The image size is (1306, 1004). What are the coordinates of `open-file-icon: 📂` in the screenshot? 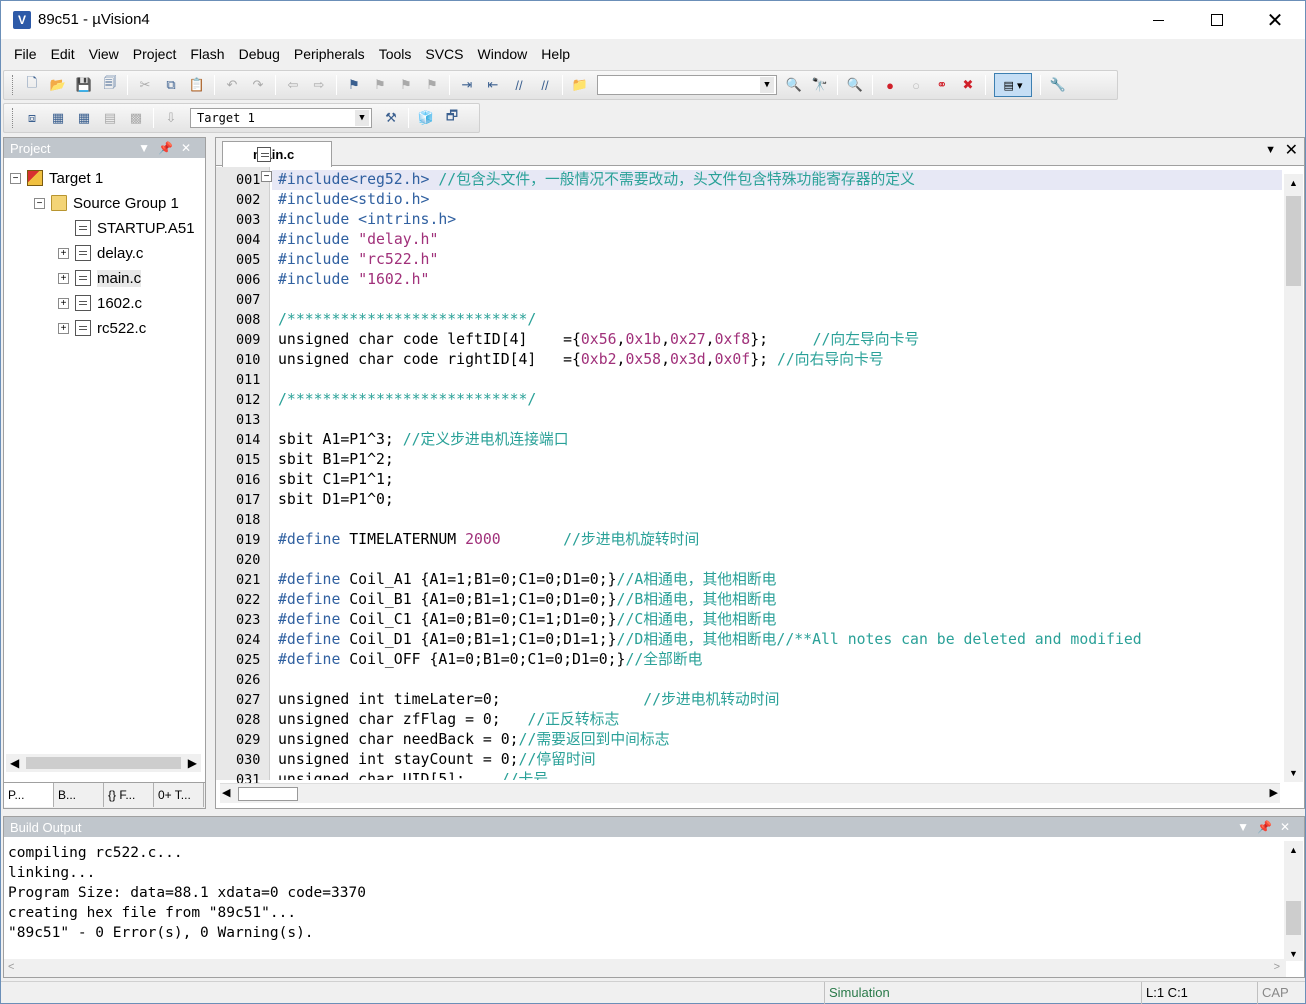 It's located at (58, 85).